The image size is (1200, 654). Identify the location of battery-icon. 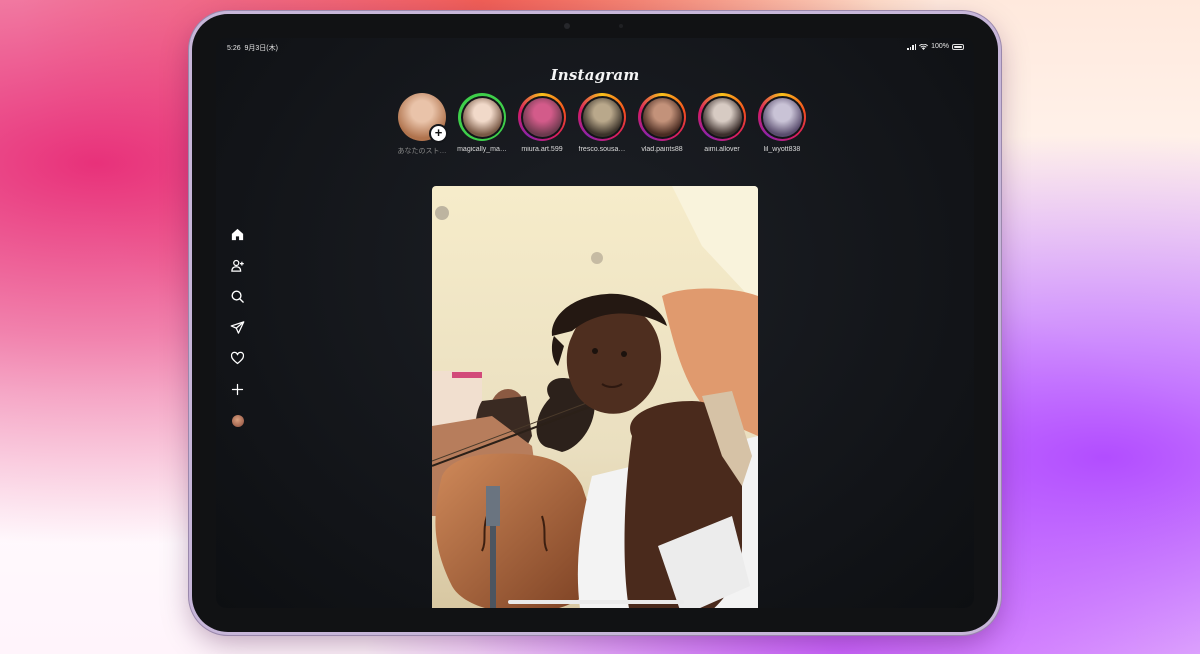
(958, 46).